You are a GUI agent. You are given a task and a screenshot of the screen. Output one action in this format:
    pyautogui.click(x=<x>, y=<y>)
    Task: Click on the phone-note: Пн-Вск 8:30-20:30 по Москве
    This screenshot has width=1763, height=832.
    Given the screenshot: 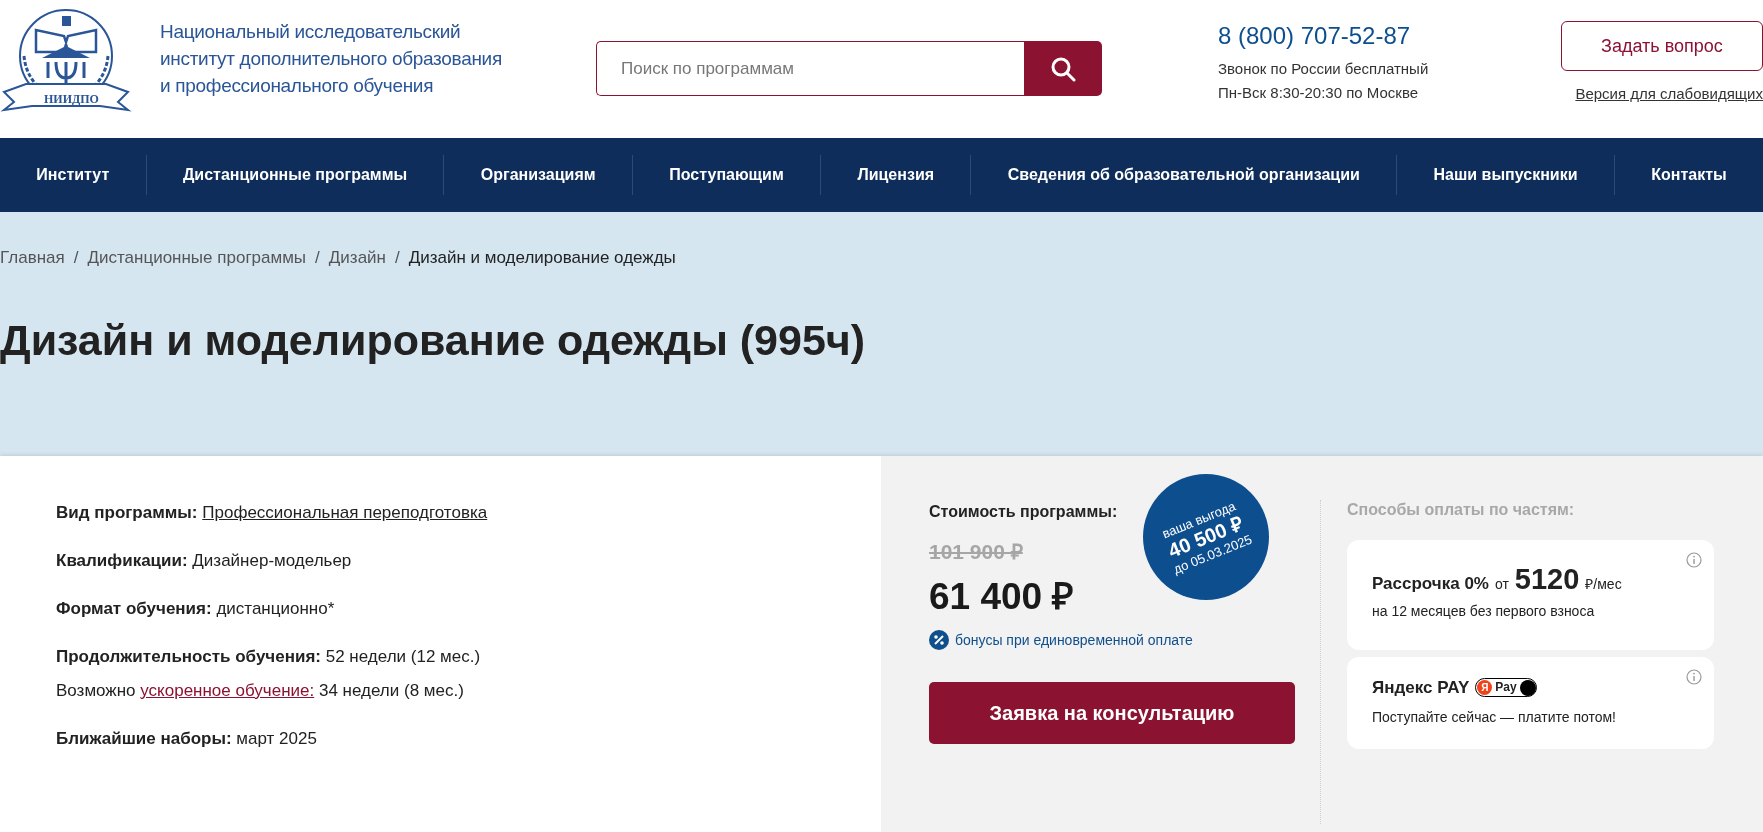 What is the action you would take?
    pyautogui.click(x=1319, y=93)
    